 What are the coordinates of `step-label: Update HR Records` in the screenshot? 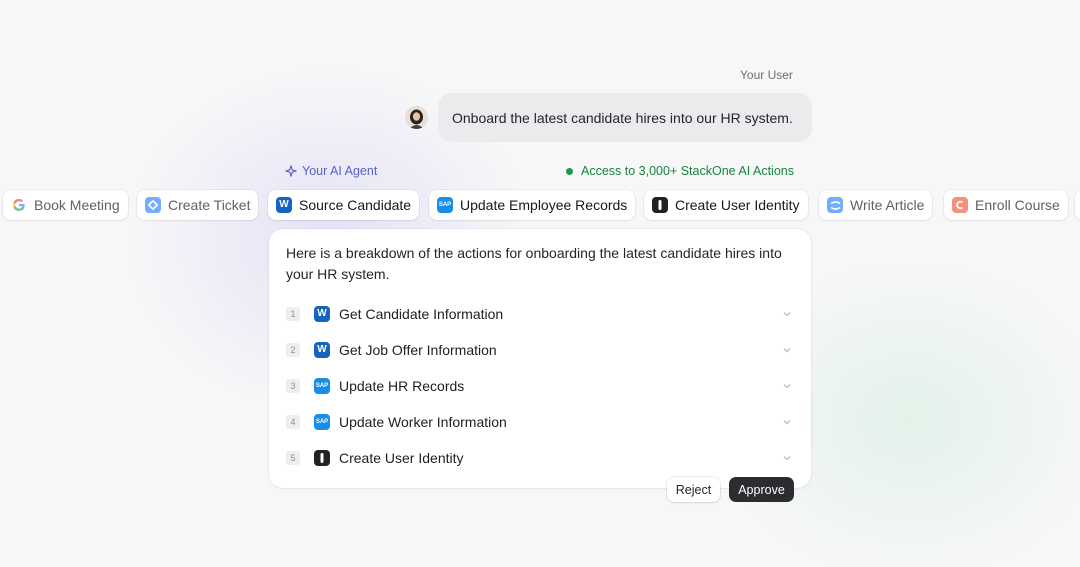 It's located at (402, 386).